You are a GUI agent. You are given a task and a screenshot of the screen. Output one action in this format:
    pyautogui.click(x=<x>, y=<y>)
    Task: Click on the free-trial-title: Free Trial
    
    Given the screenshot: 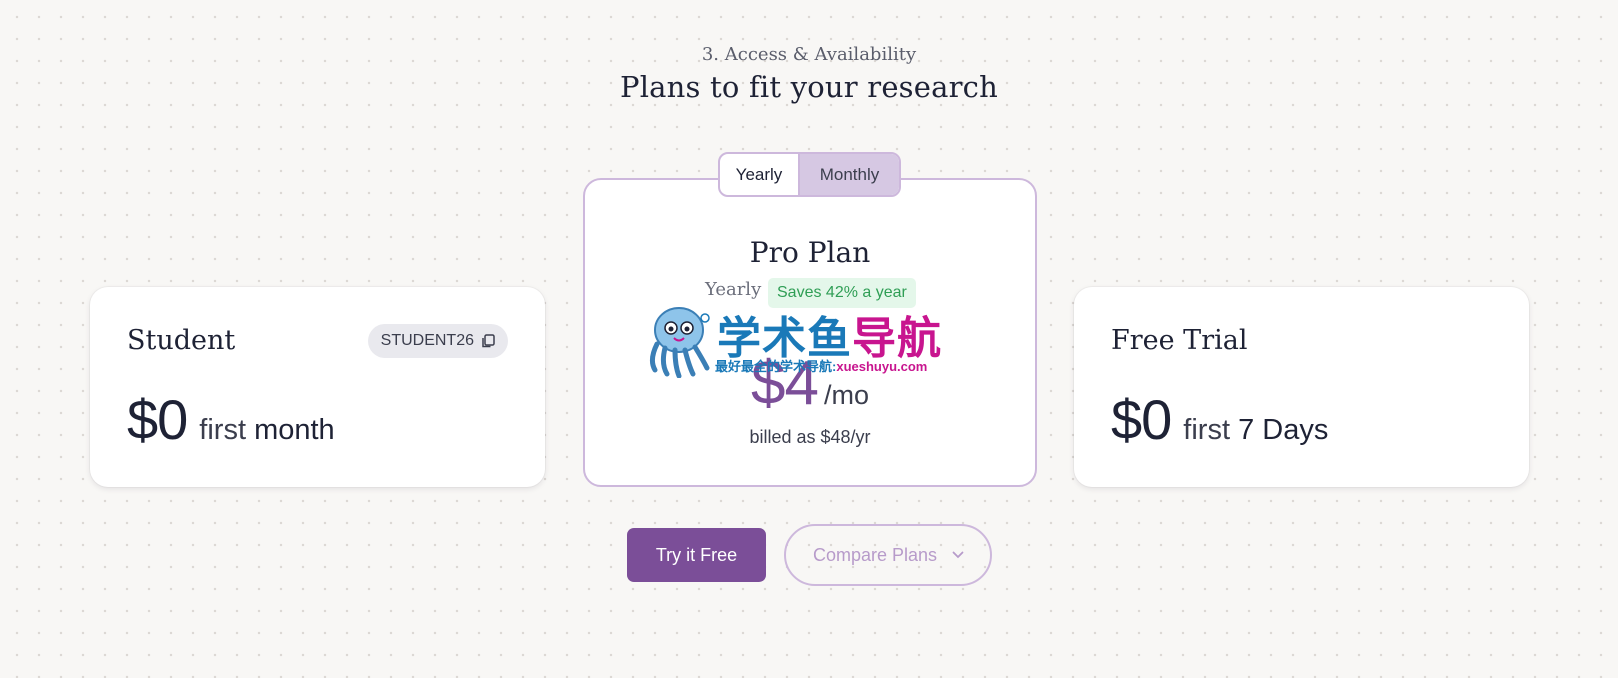 What is the action you would take?
    pyautogui.click(x=1179, y=340)
    